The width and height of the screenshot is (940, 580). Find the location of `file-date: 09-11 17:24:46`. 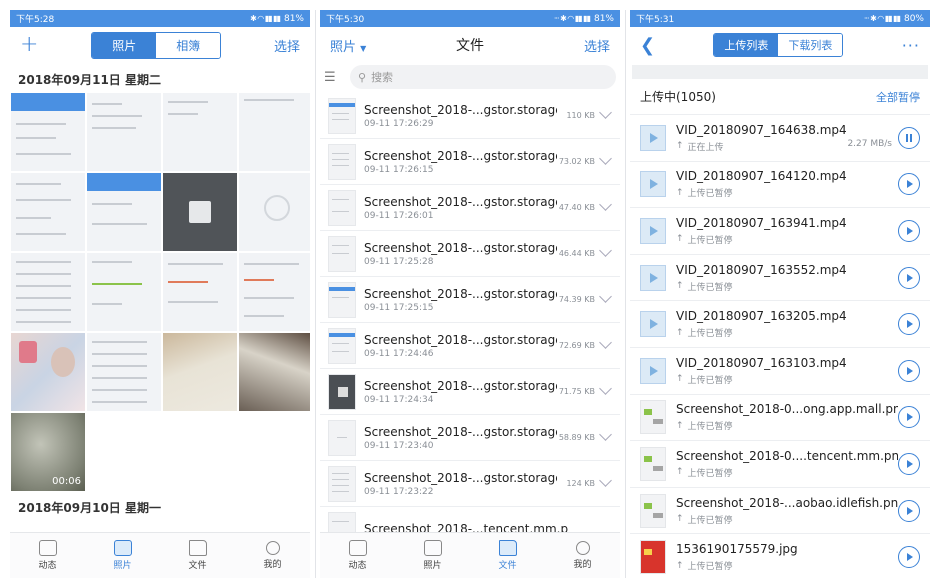

file-date: 09-11 17:24:46 is located at coordinates (399, 353).